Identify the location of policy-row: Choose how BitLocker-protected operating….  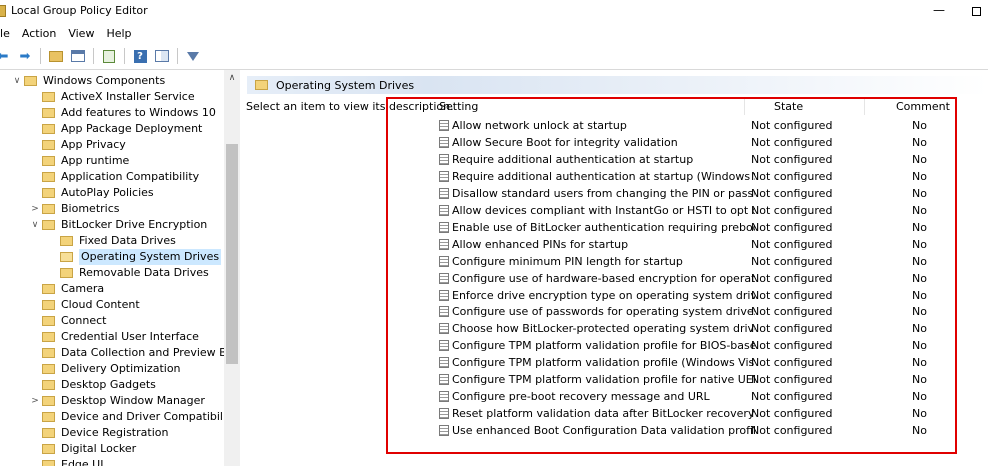
(711, 328).